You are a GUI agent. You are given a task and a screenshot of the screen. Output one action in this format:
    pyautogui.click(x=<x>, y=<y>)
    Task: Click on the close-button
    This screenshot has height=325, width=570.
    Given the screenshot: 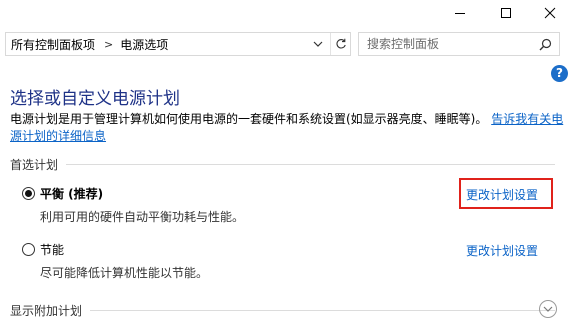 What is the action you would take?
    pyautogui.click(x=548, y=13)
    